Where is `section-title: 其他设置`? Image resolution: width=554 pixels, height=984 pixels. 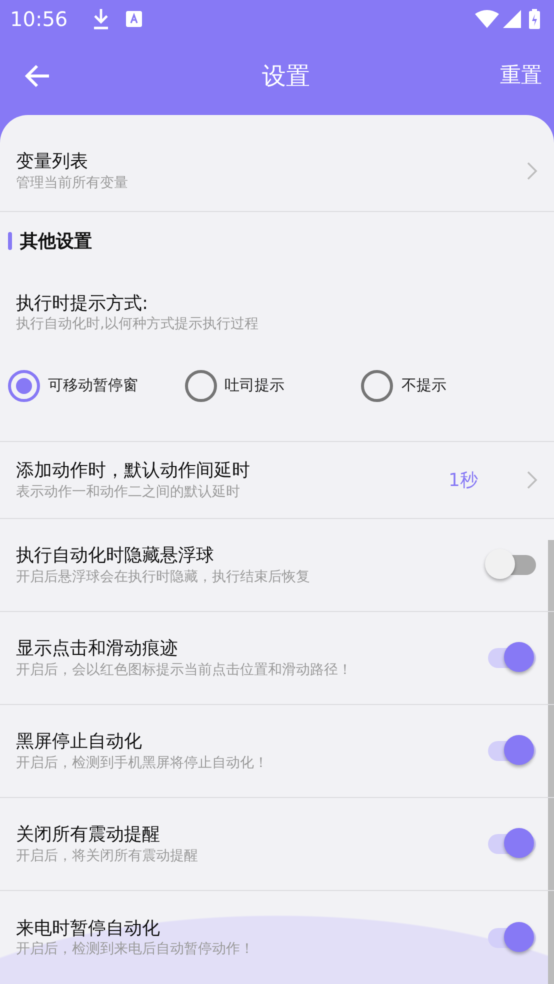
section-title: 其他设置 is located at coordinates (56, 242).